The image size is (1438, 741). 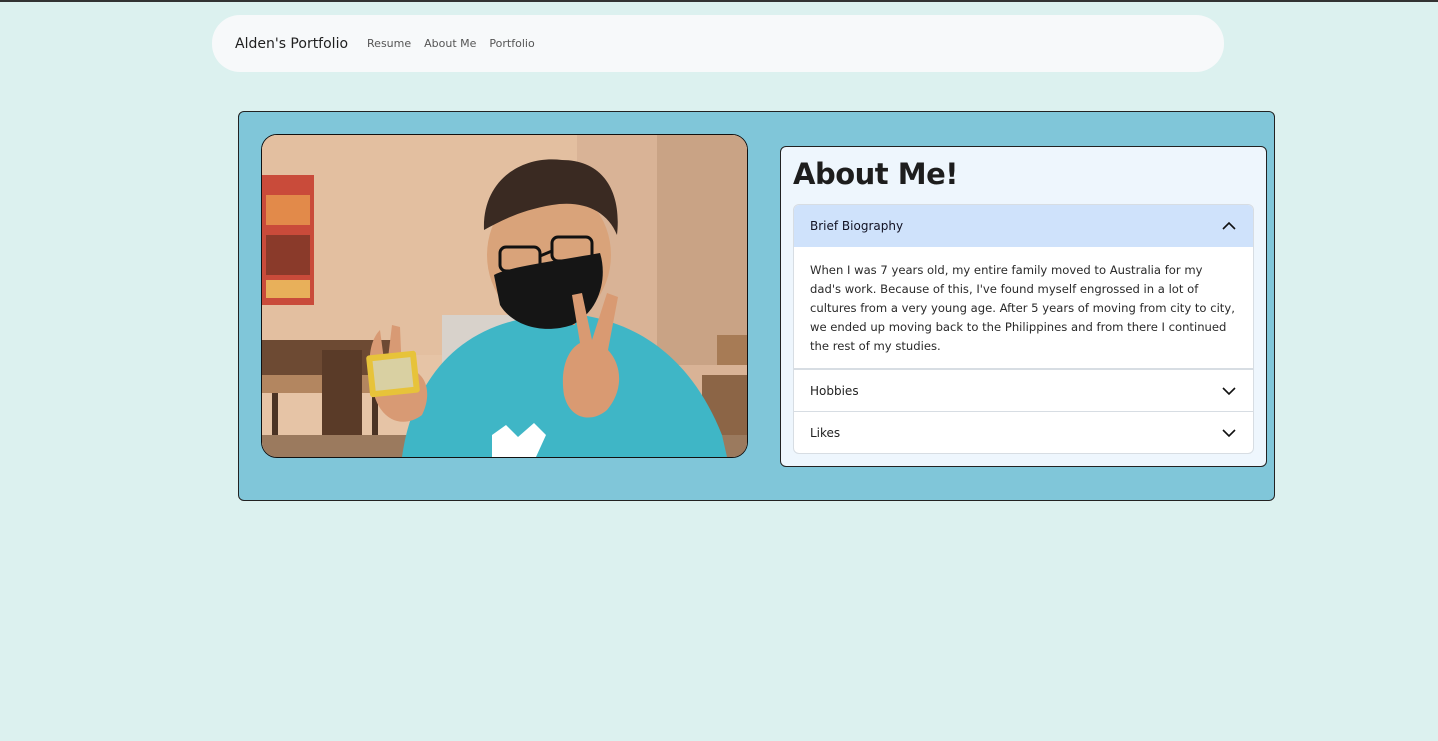 I want to click on accordion-header-hobbies: Hobbies, so click(x=1023, y=390).